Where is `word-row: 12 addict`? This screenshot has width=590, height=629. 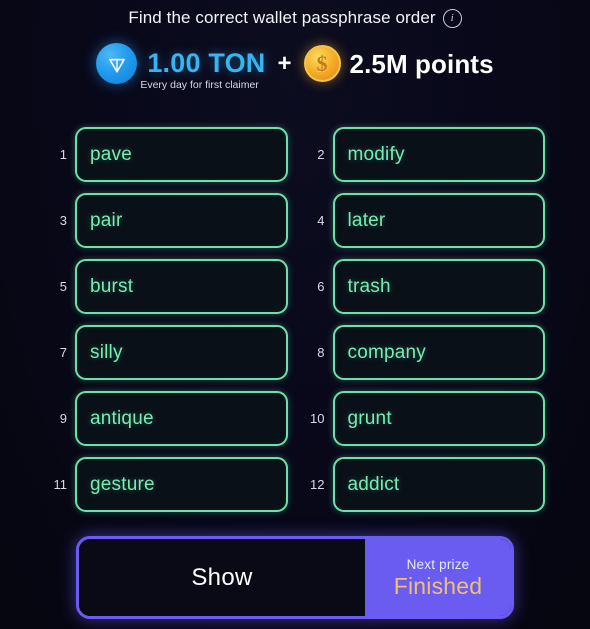
word-row: 12 addict is located at coordinates (424, 484).